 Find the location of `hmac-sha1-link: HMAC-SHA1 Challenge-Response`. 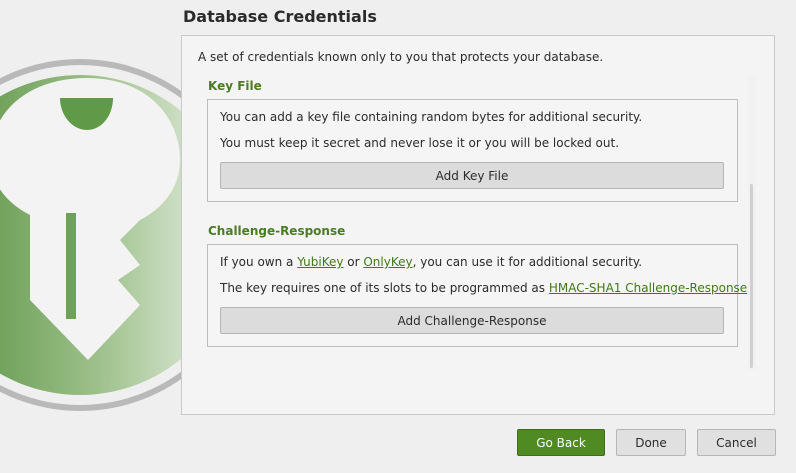

hmac-sha1-link: HMAC-SHA1 Challenge-Response is located at coordinates (648, 288).